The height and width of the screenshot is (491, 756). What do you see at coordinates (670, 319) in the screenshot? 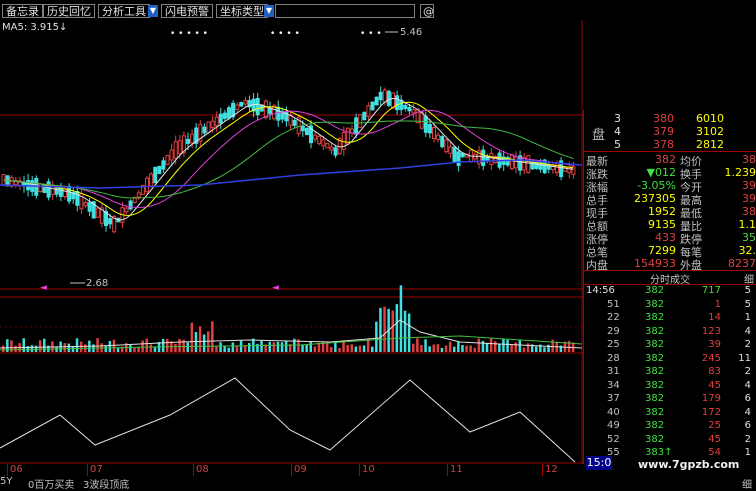
I see `tick-row: 22 382 14 1` at bounding box center [670, 319].